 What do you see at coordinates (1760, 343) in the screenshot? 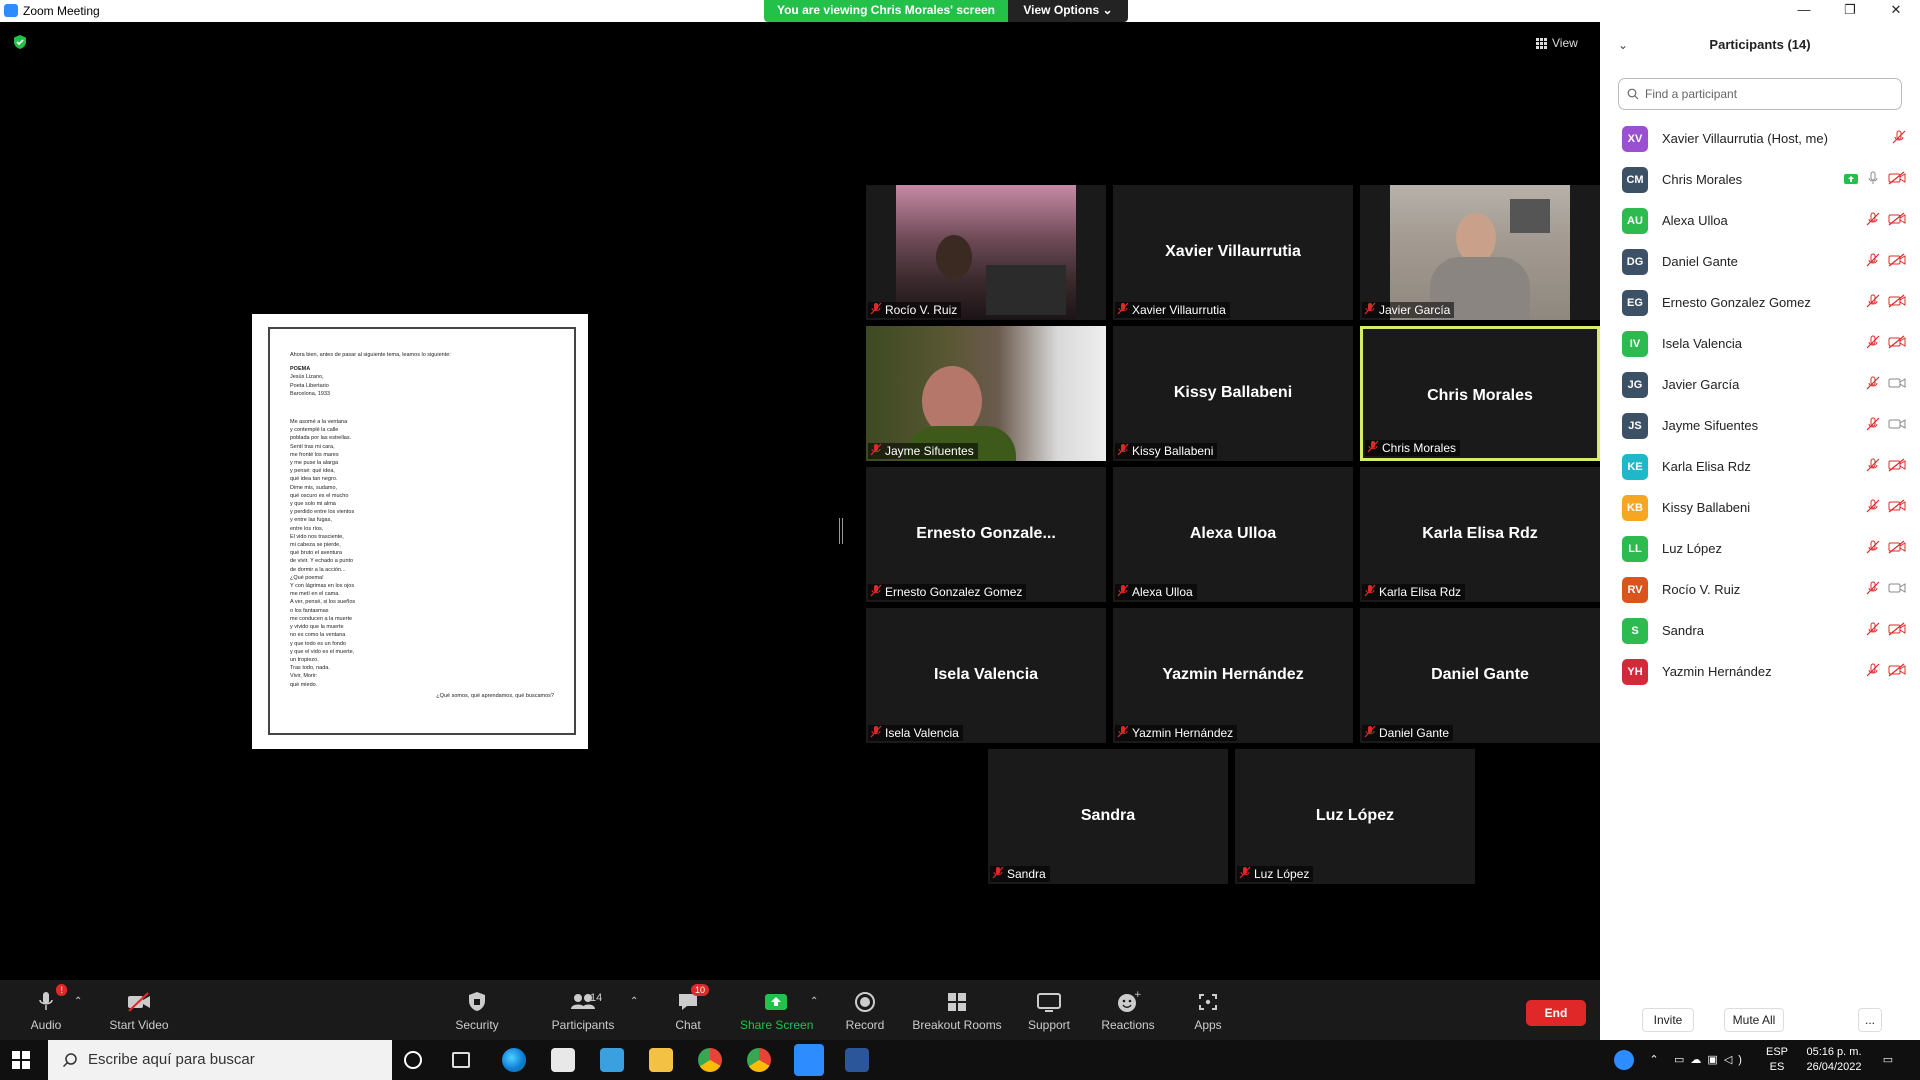
I see `participant-row: IV Isela Valencia` at bounding box center [1760, 343].